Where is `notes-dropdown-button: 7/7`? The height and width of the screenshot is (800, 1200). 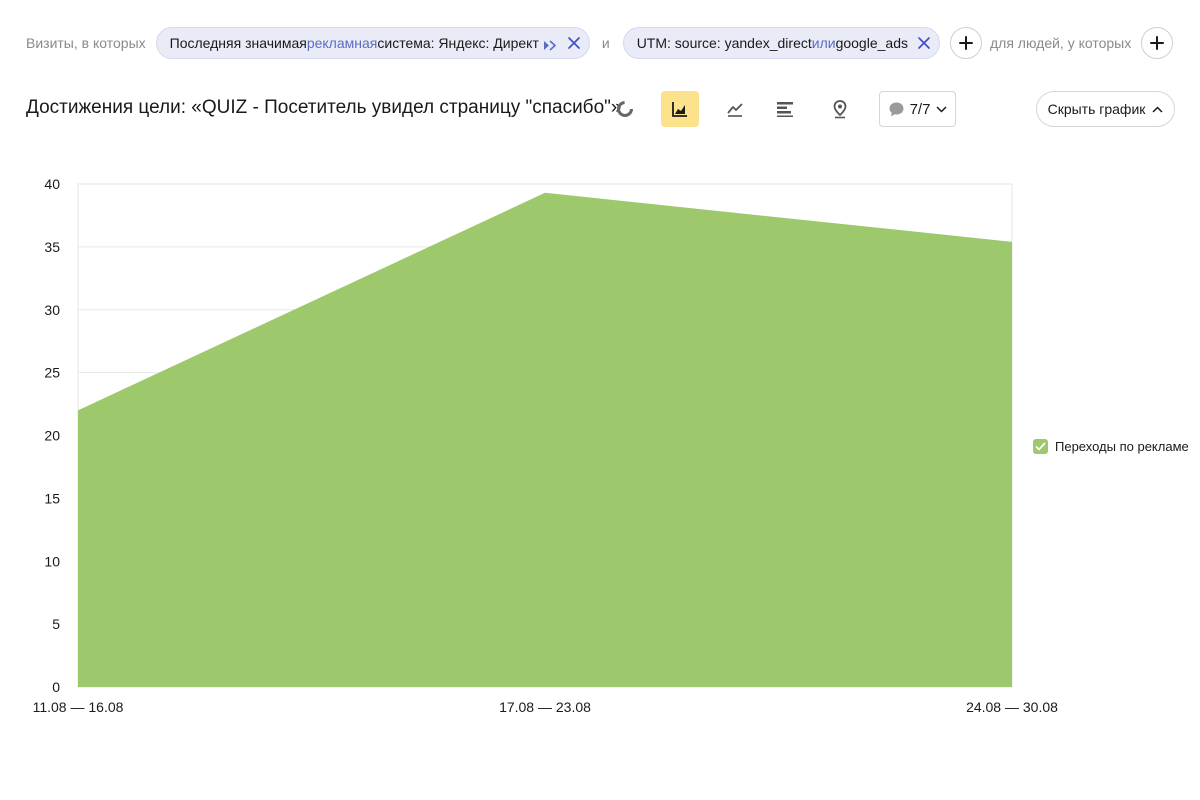 notes-dropdown-button: 7/7 is located at coordinates (917, 109).